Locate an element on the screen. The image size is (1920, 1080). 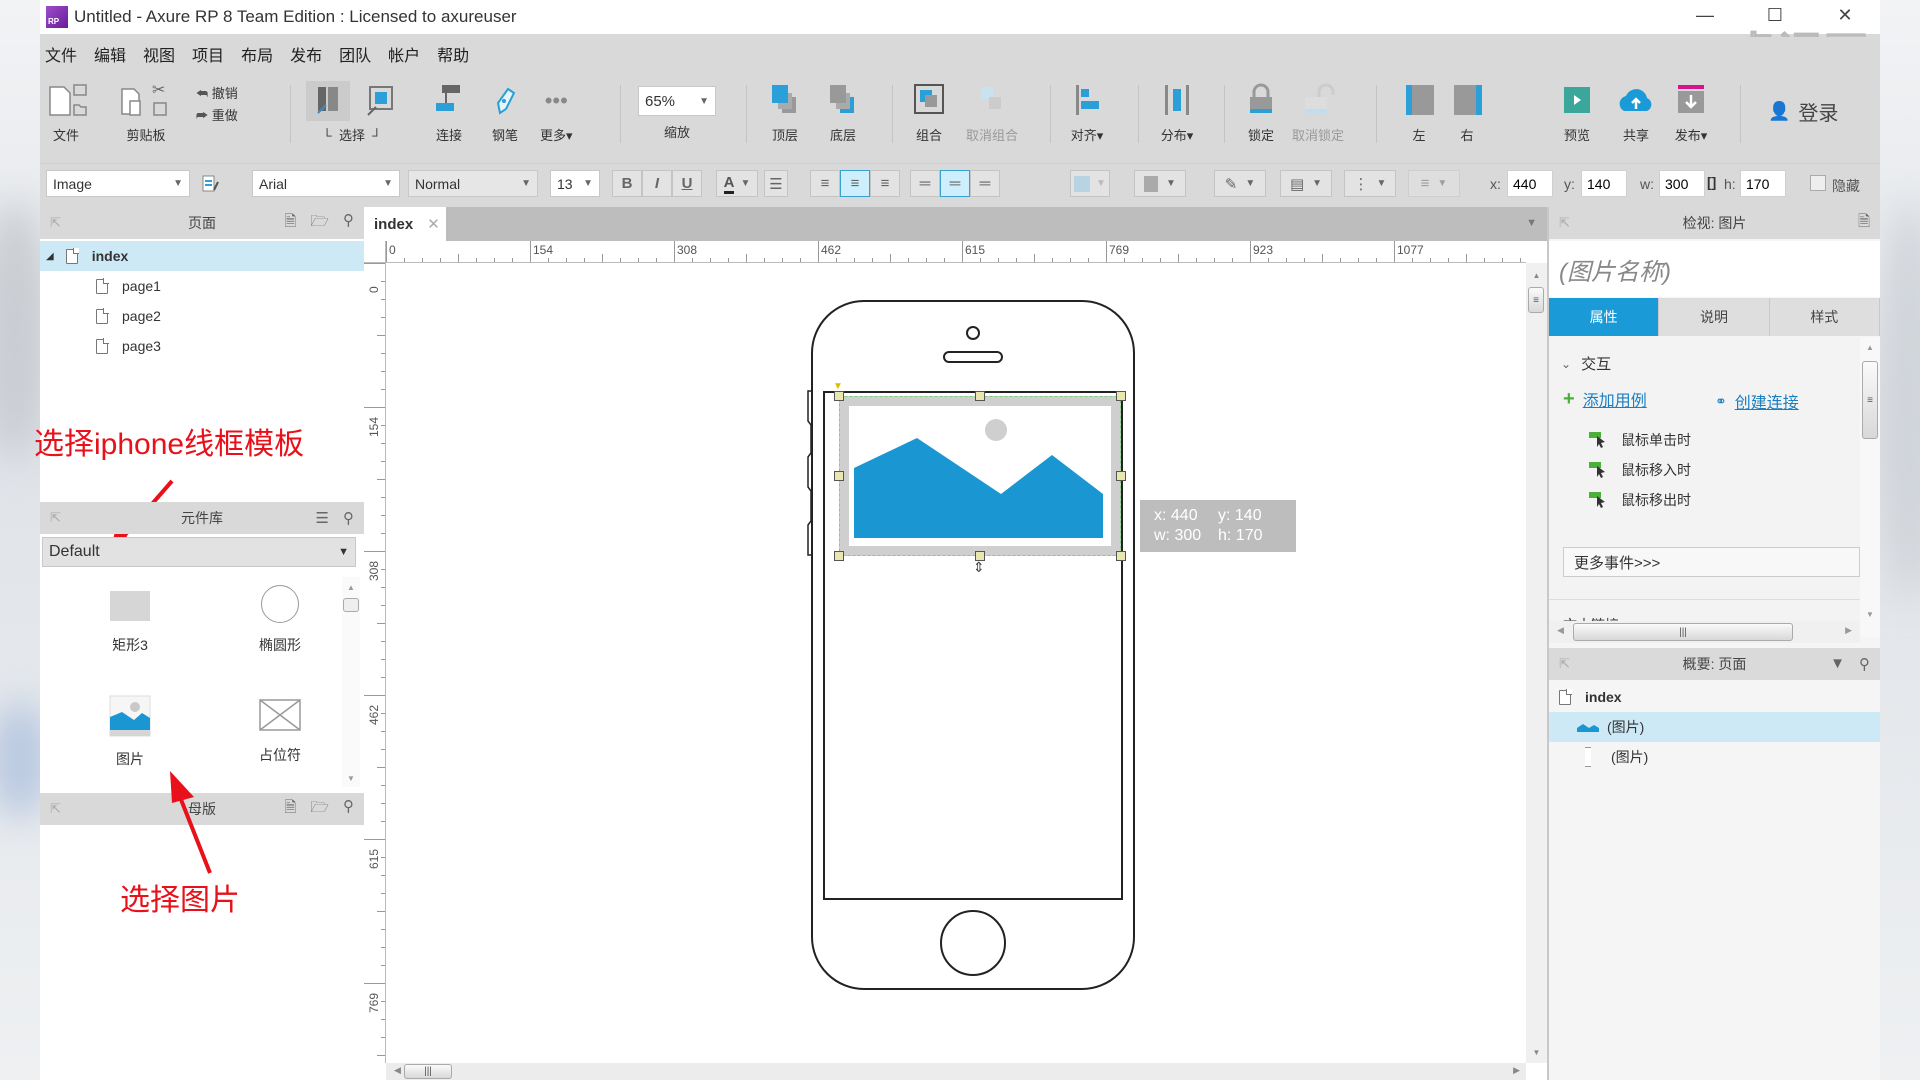
publish-button: 发布▾ is located at coordinates (1691, 111).